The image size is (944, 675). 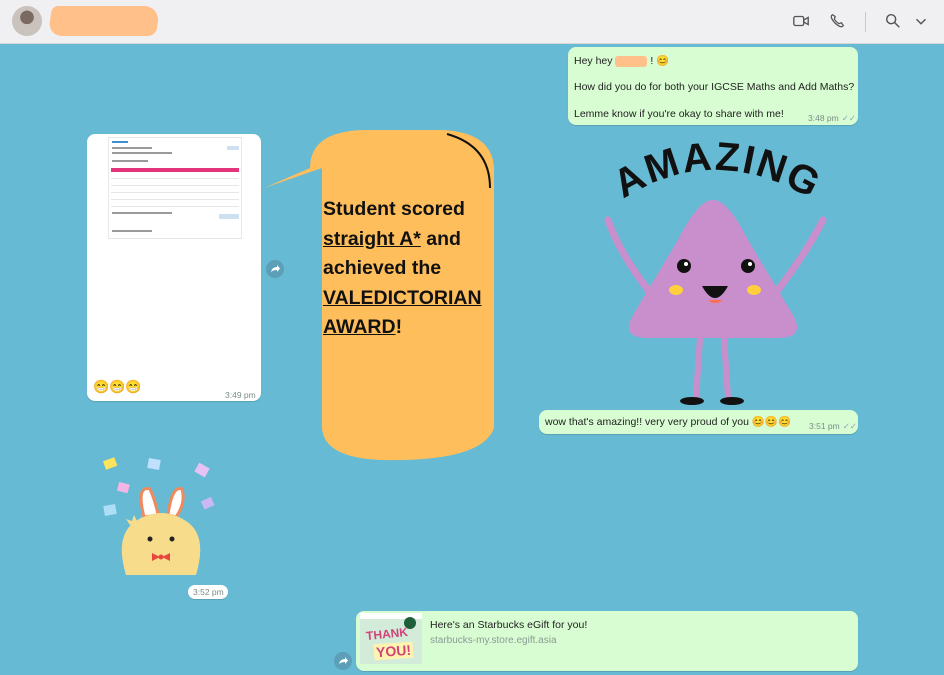 I want to click on starbucks-egift-image: THANK YOU!, so click(x=391, y=638).